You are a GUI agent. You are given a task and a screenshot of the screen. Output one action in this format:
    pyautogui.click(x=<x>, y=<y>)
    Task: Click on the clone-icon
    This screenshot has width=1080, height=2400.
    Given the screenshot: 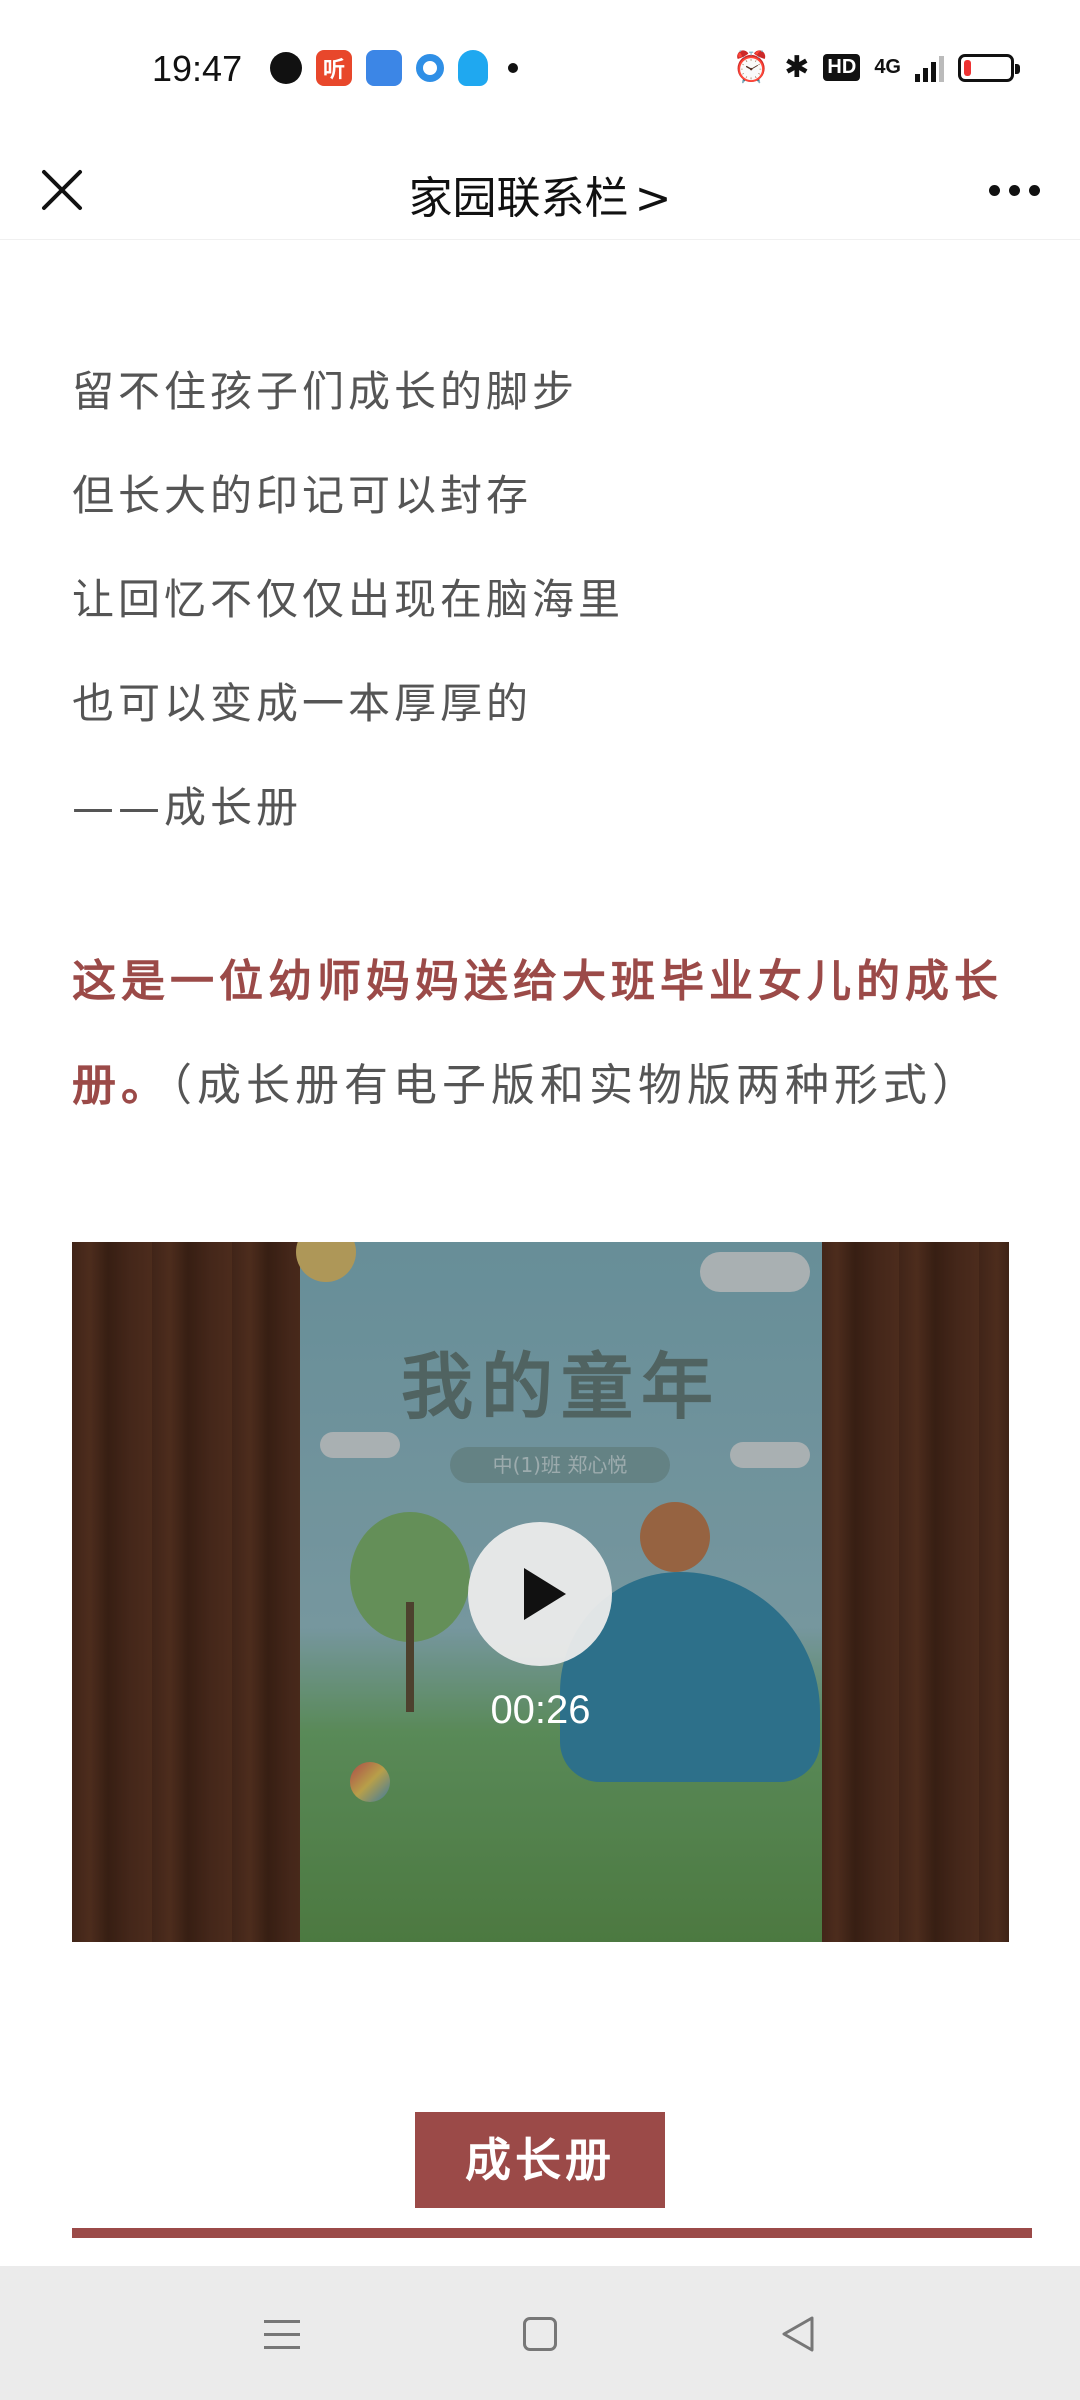 What is the action you would take?
    pyautogui.click(x=384, y=68)
    